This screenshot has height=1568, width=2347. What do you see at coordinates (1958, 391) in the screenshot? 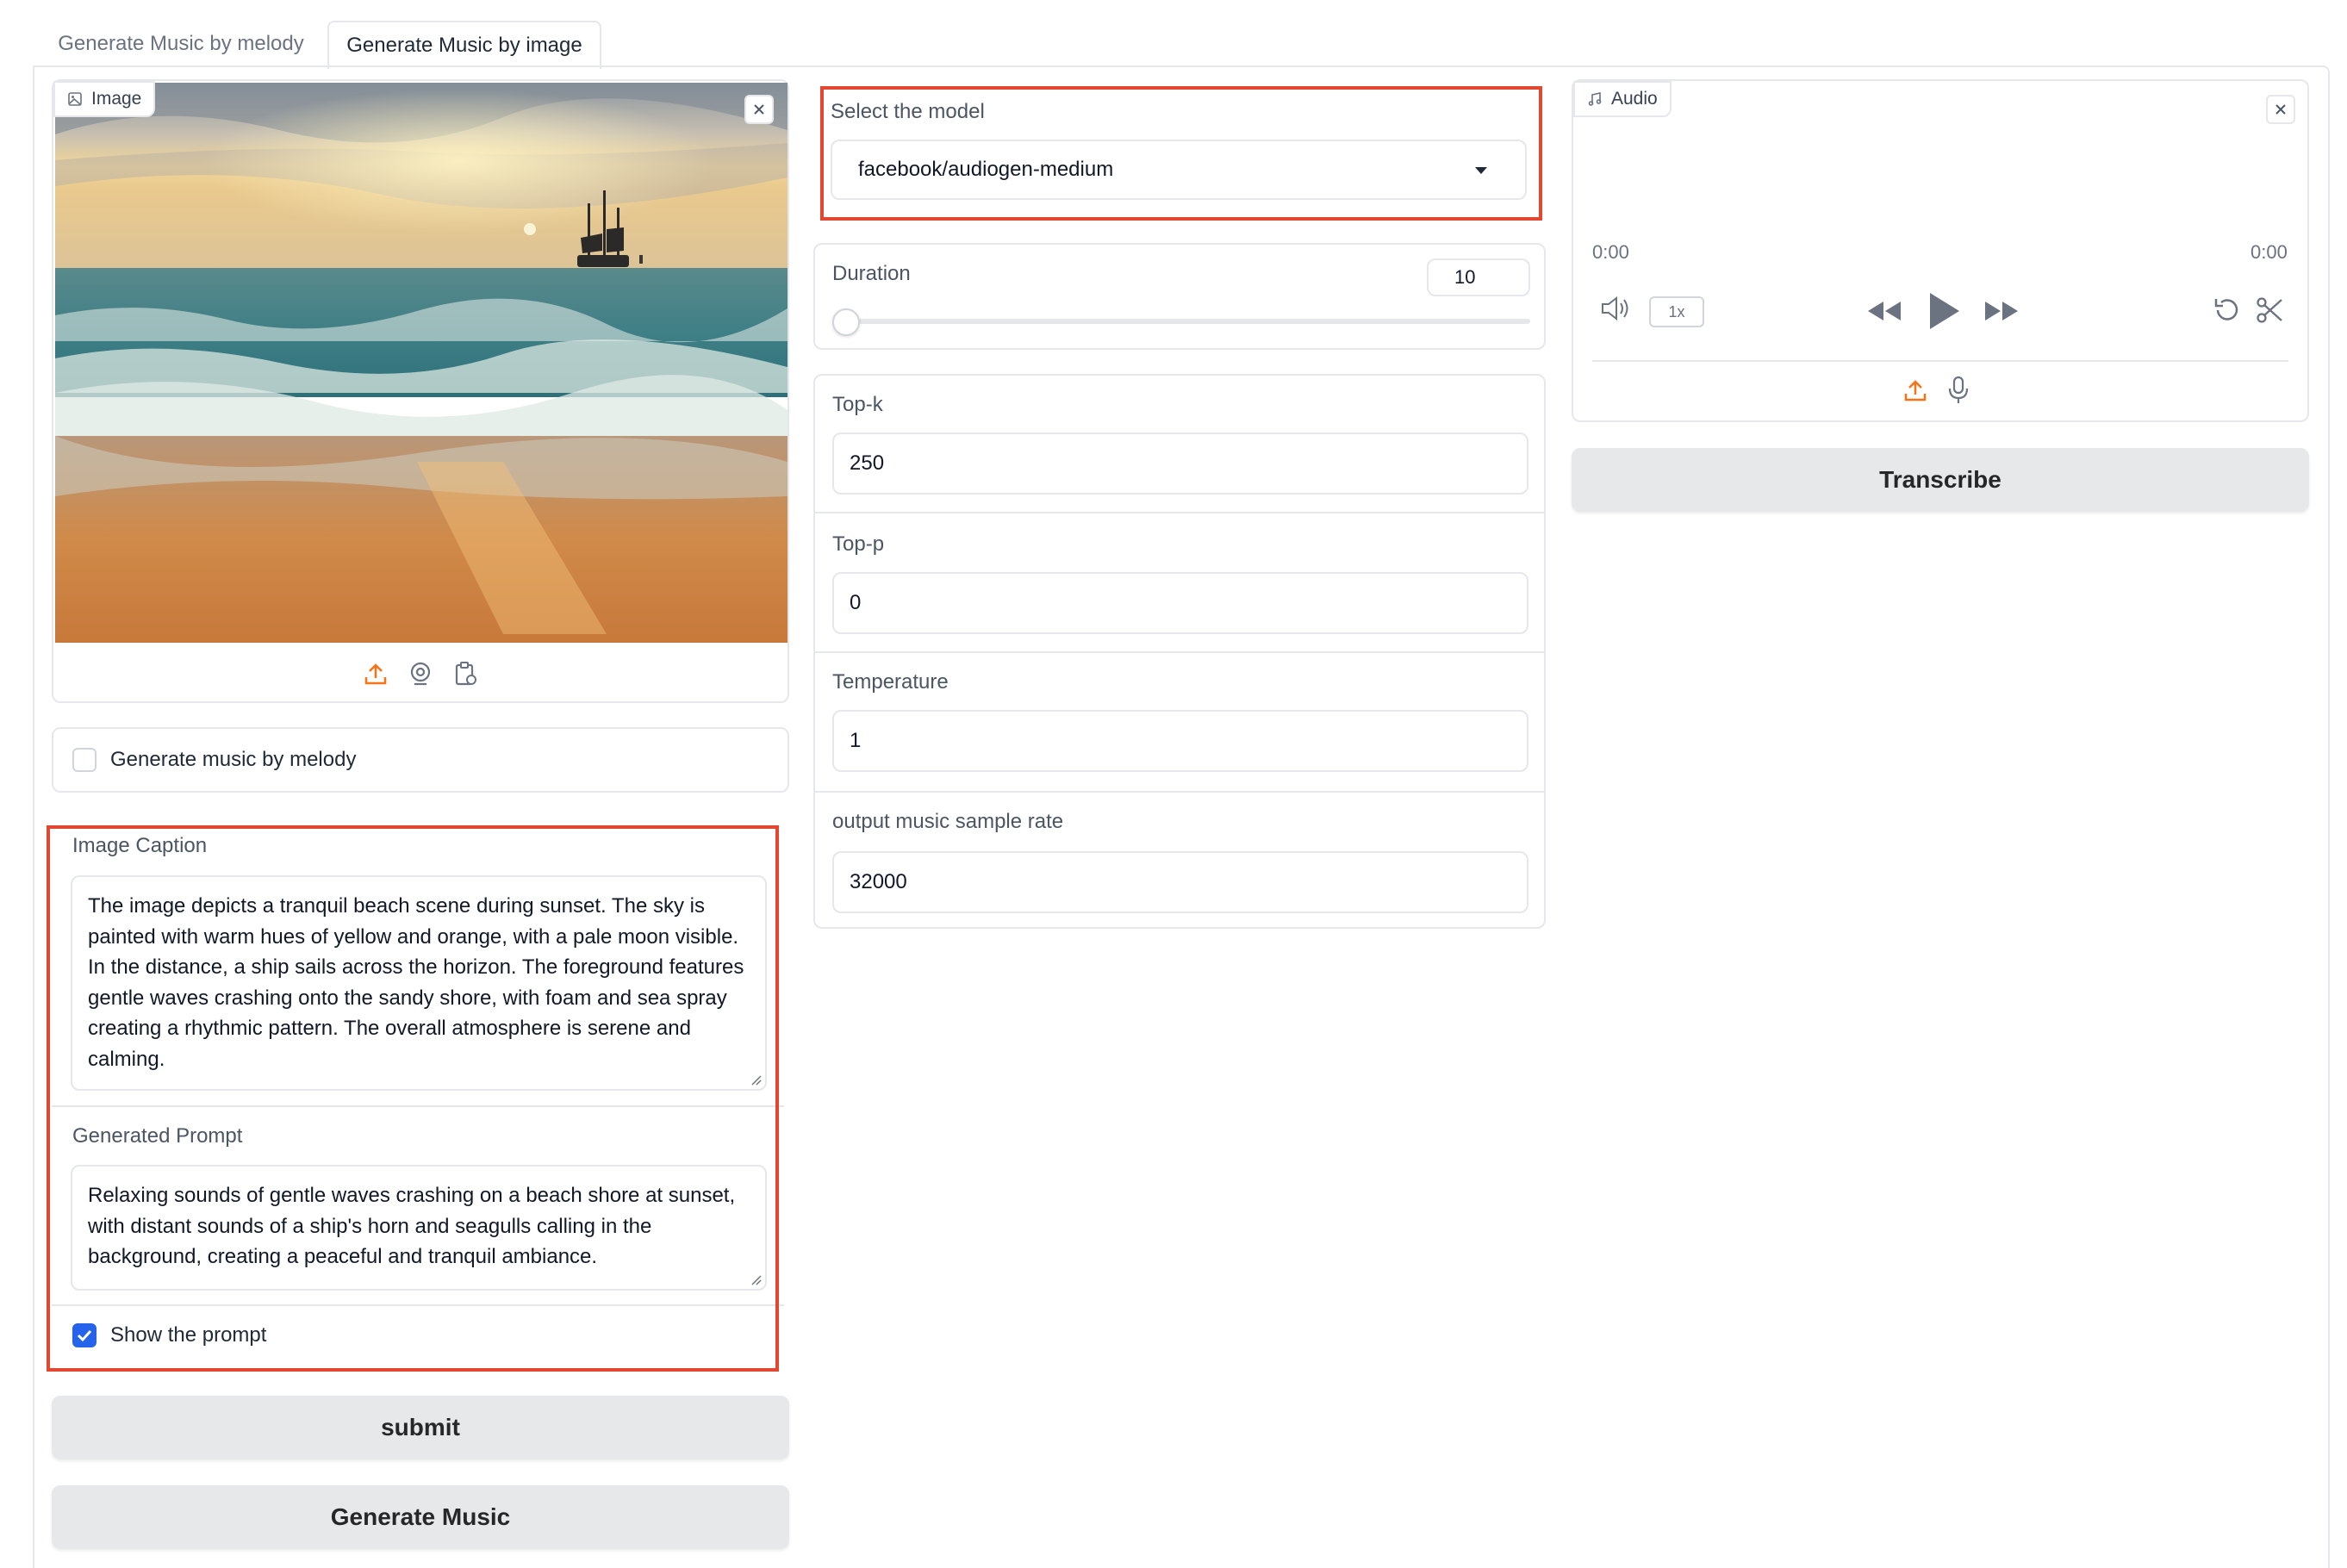
I see `microphone-icon` at bounding box center [1958, 391].